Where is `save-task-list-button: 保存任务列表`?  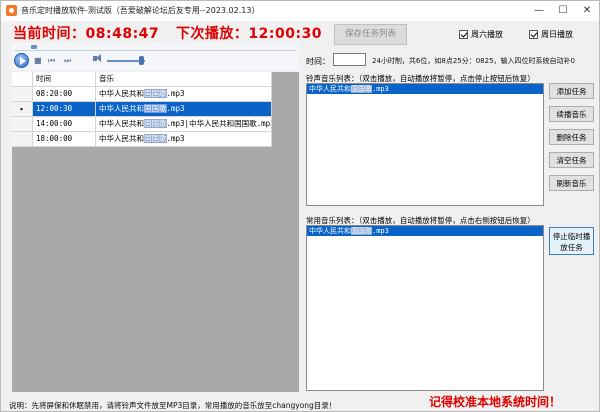
save-task-list-button: 保存任务列表 is located at coordinates (370, 34).